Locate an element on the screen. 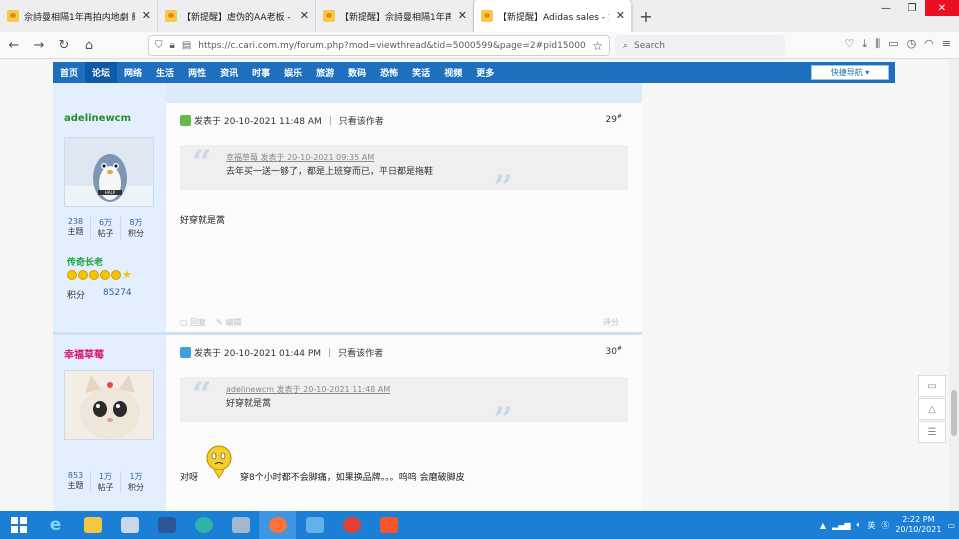  notebook-icon is located at coordinates (314, 525).